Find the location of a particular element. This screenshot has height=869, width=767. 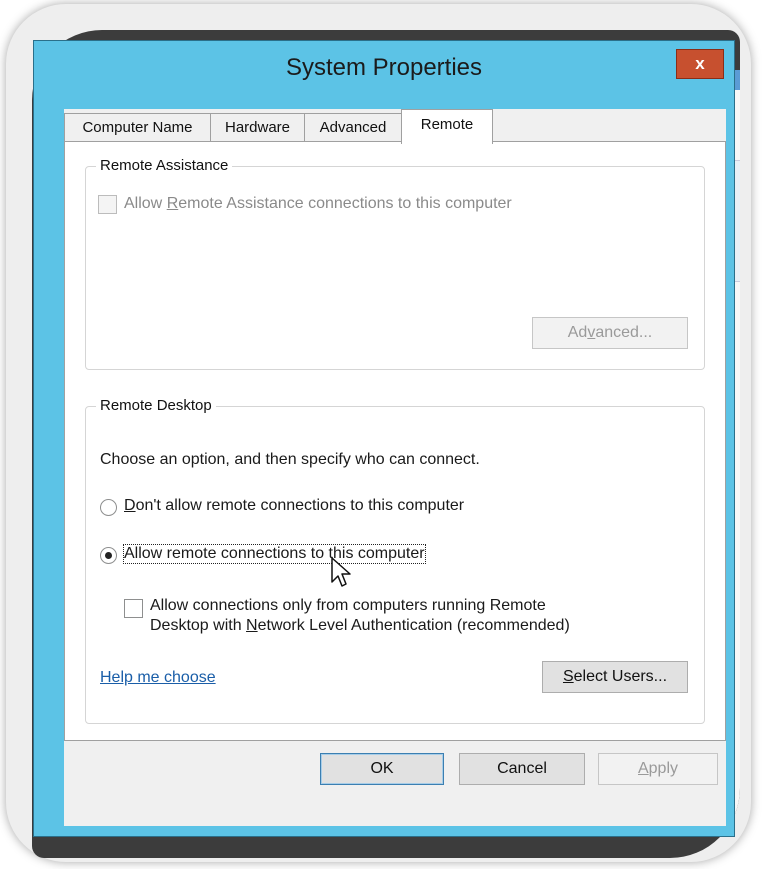

close-button: x is located at coordinates (700, 64).